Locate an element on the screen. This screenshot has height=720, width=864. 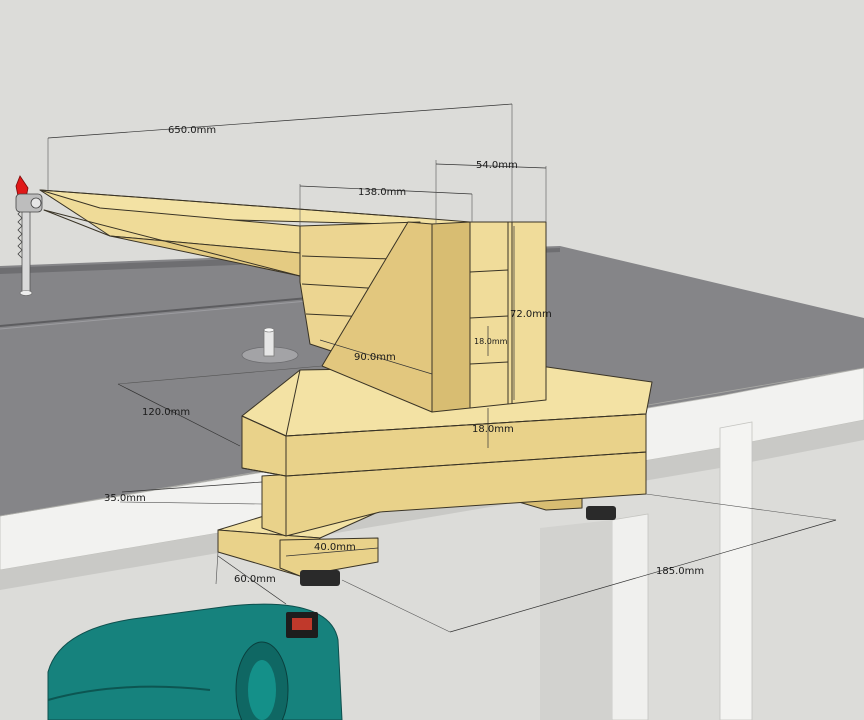
dim-block-height: 72.0mm is located at coordinates (531, 314).